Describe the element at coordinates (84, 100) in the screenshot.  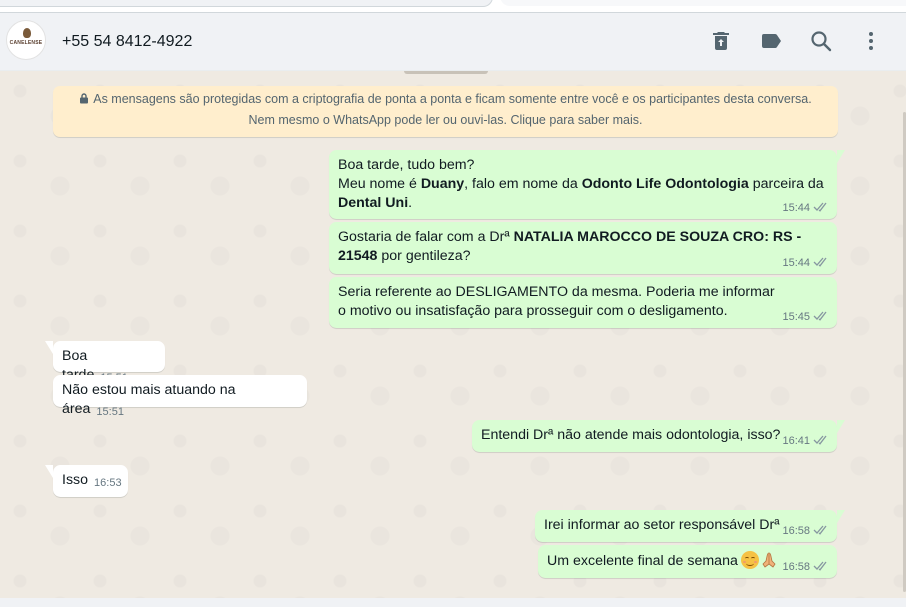
I see `lock-icon` at that location.